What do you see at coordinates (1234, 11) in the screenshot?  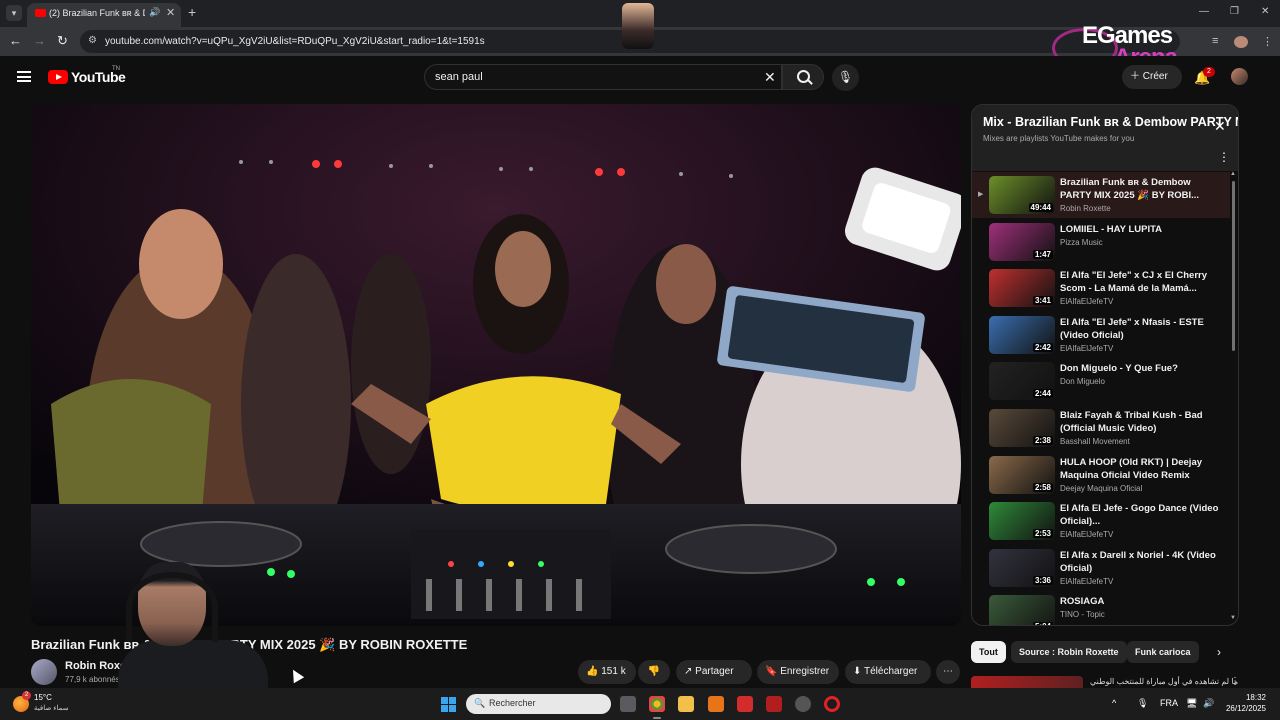 I see `maximize-icon: ❐` at bounding box center [1234, 11].